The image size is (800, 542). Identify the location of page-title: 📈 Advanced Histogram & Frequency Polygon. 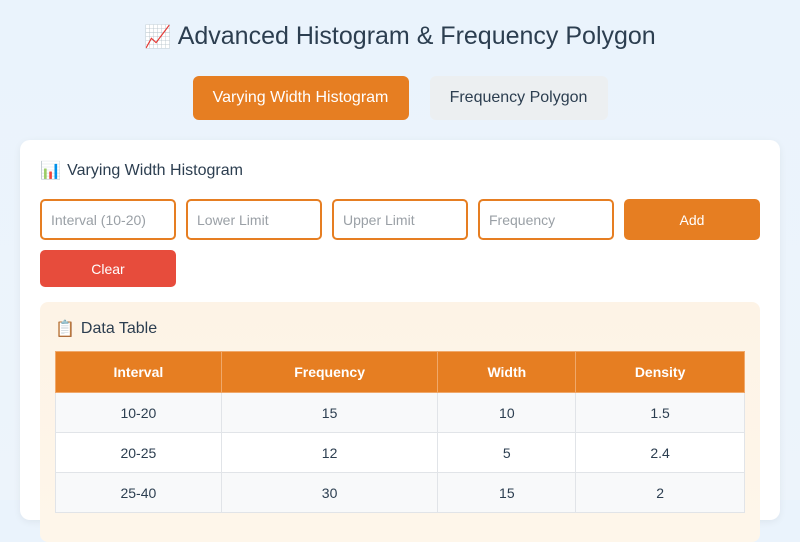
(400, 36).